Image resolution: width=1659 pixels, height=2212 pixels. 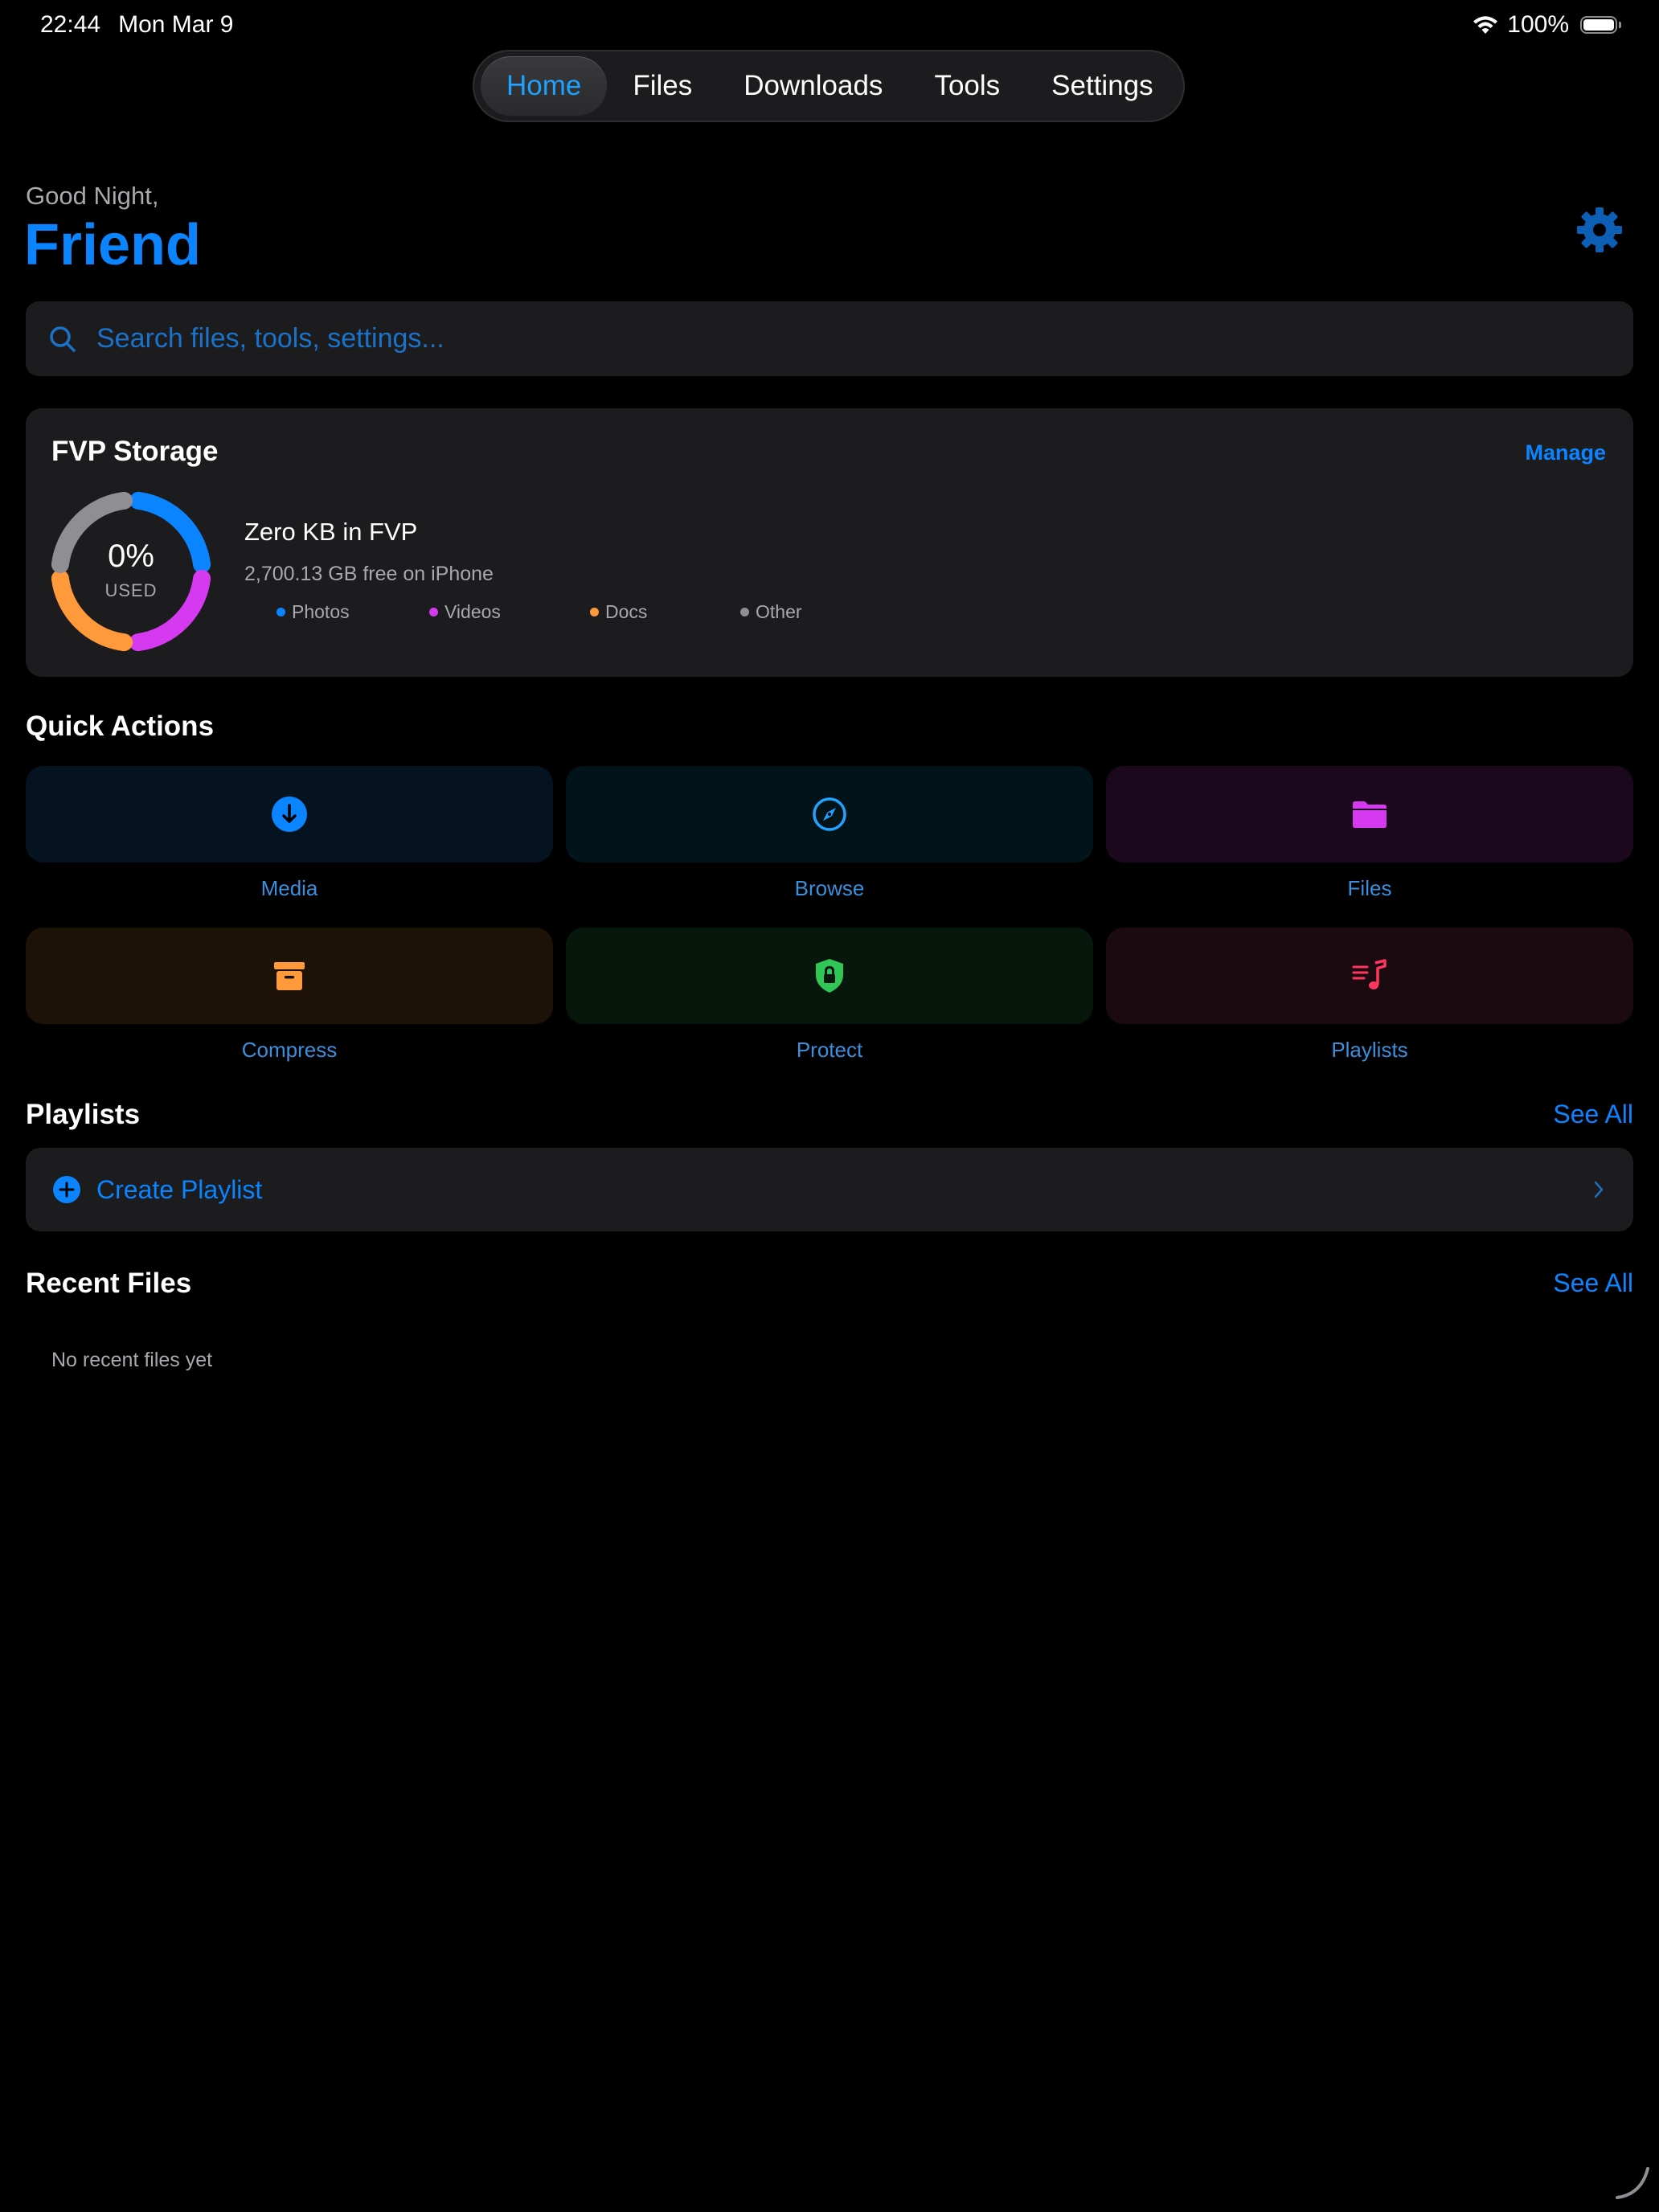 I want to click on storage-headline: Zero KB in FVP, so click(x=331, y=532).